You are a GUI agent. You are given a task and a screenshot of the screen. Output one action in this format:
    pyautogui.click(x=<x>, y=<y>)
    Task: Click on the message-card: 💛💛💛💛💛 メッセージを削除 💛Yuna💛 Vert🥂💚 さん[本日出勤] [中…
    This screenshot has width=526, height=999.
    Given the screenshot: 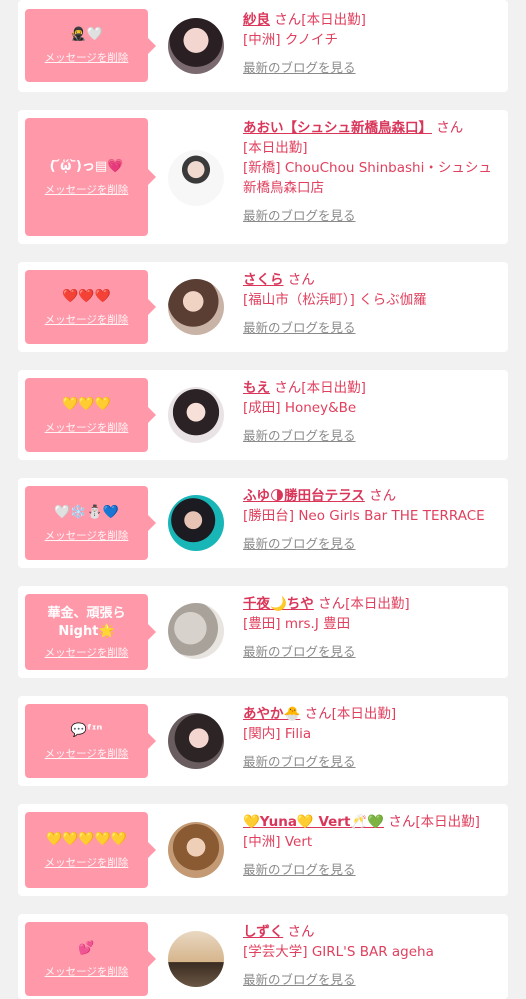 What is the action you would take?
    pyautogui.click(x=263, y=850)
    